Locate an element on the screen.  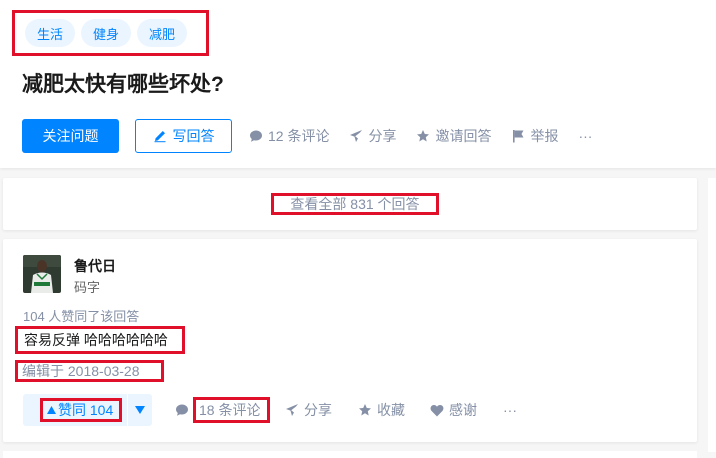
upvote-button: 赞同 104 is located at coordinates (81, 410).